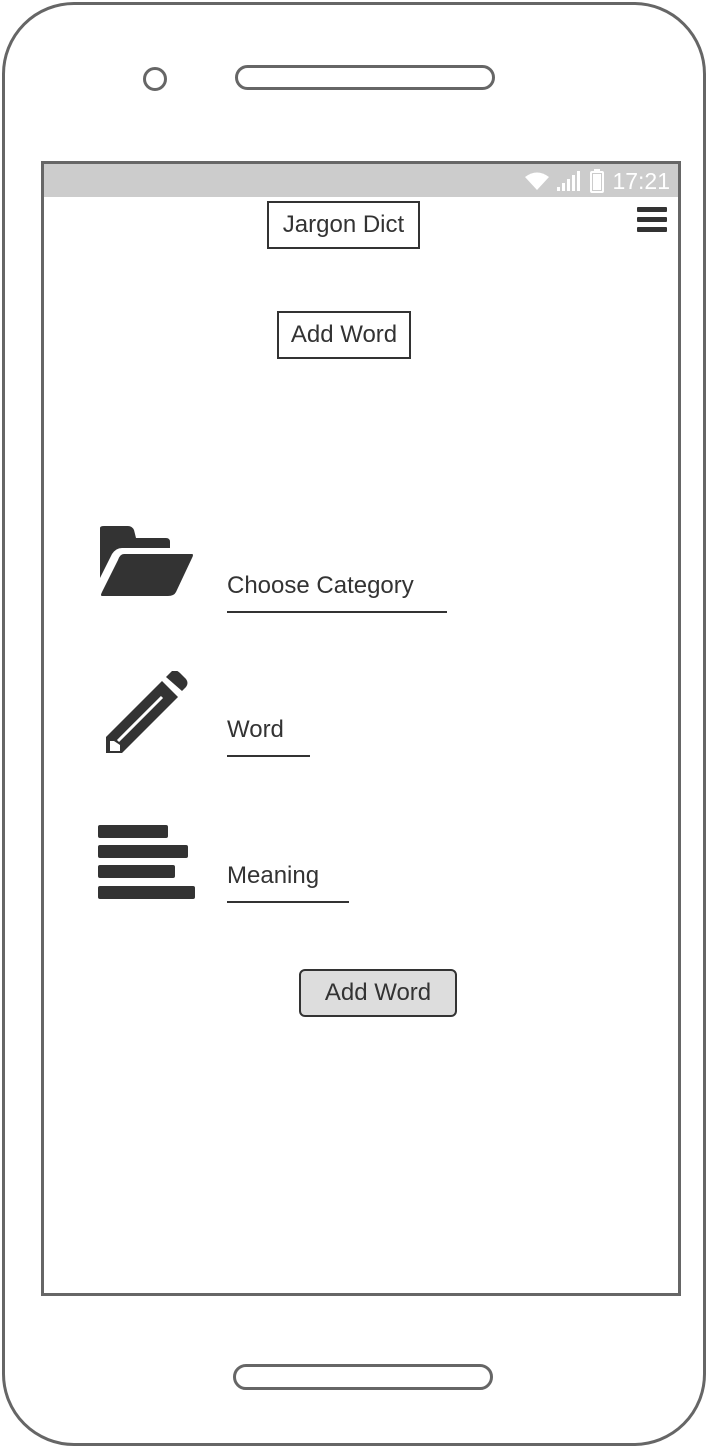  I want to click on add-word-button: Add Word, so click(378, 993).